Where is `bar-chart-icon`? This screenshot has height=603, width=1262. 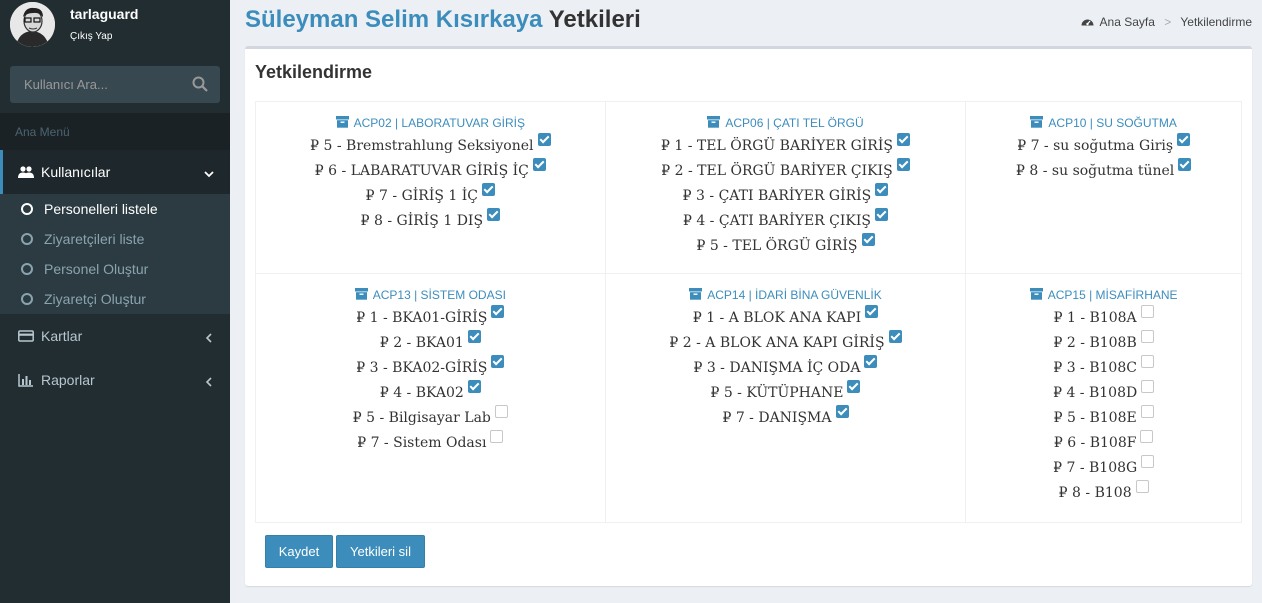
bar-chart-icon is located at coordinates (26, 380).